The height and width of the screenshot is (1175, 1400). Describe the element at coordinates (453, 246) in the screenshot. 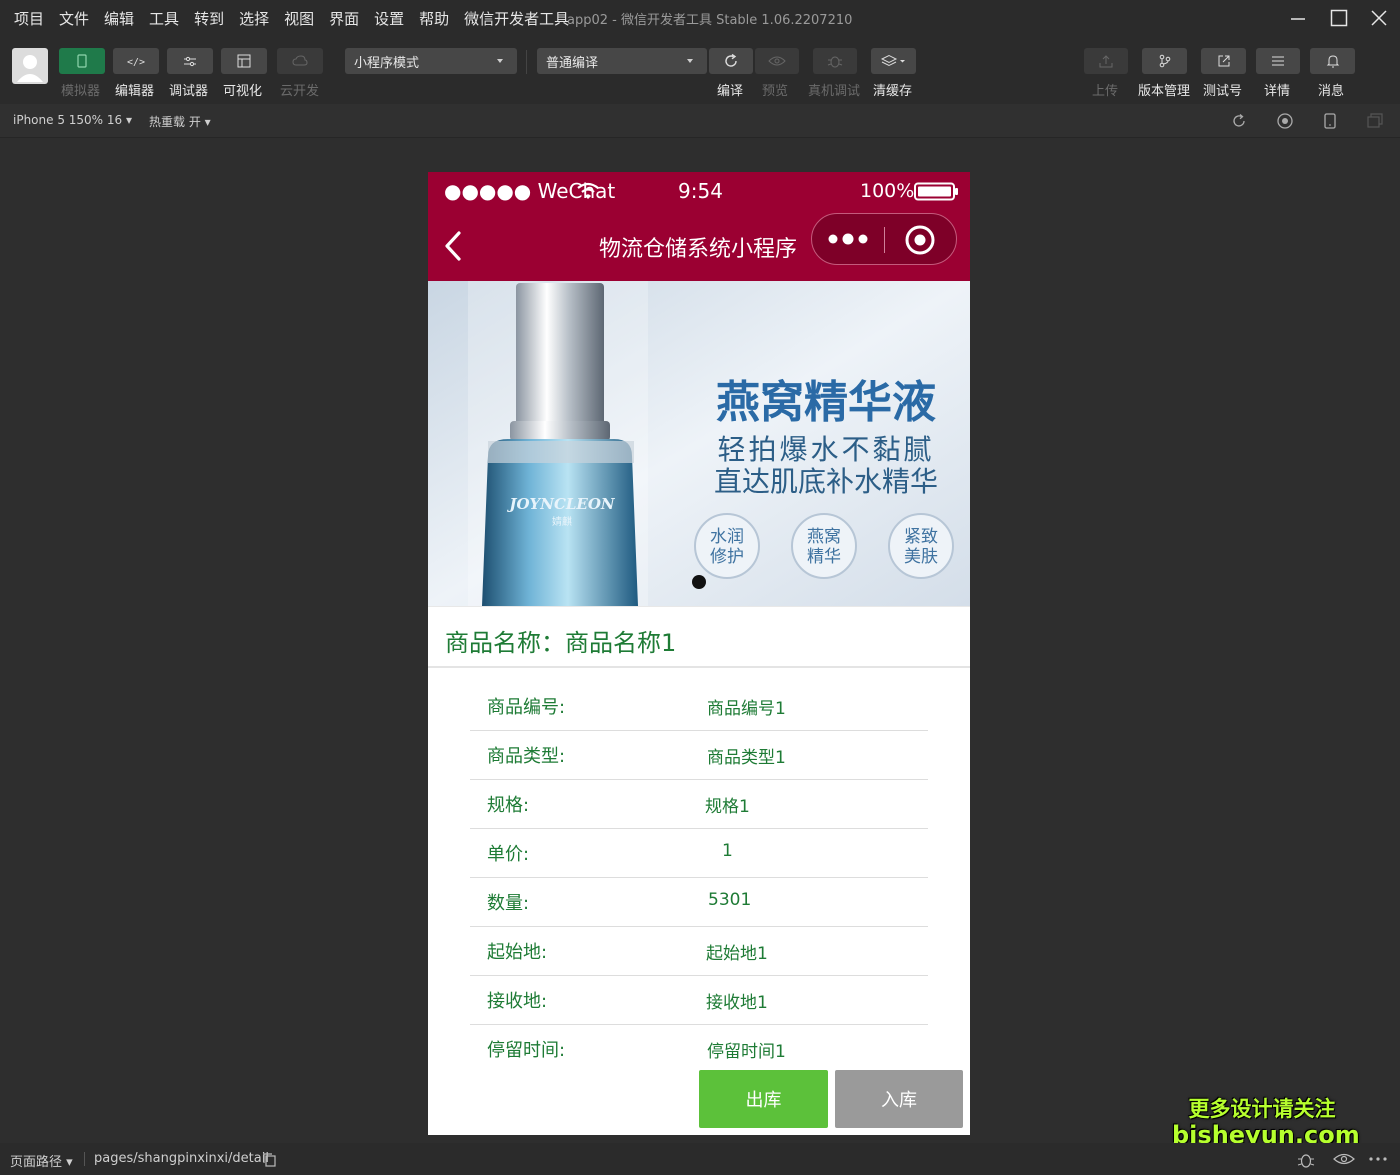

I see `back-icon` at that location.